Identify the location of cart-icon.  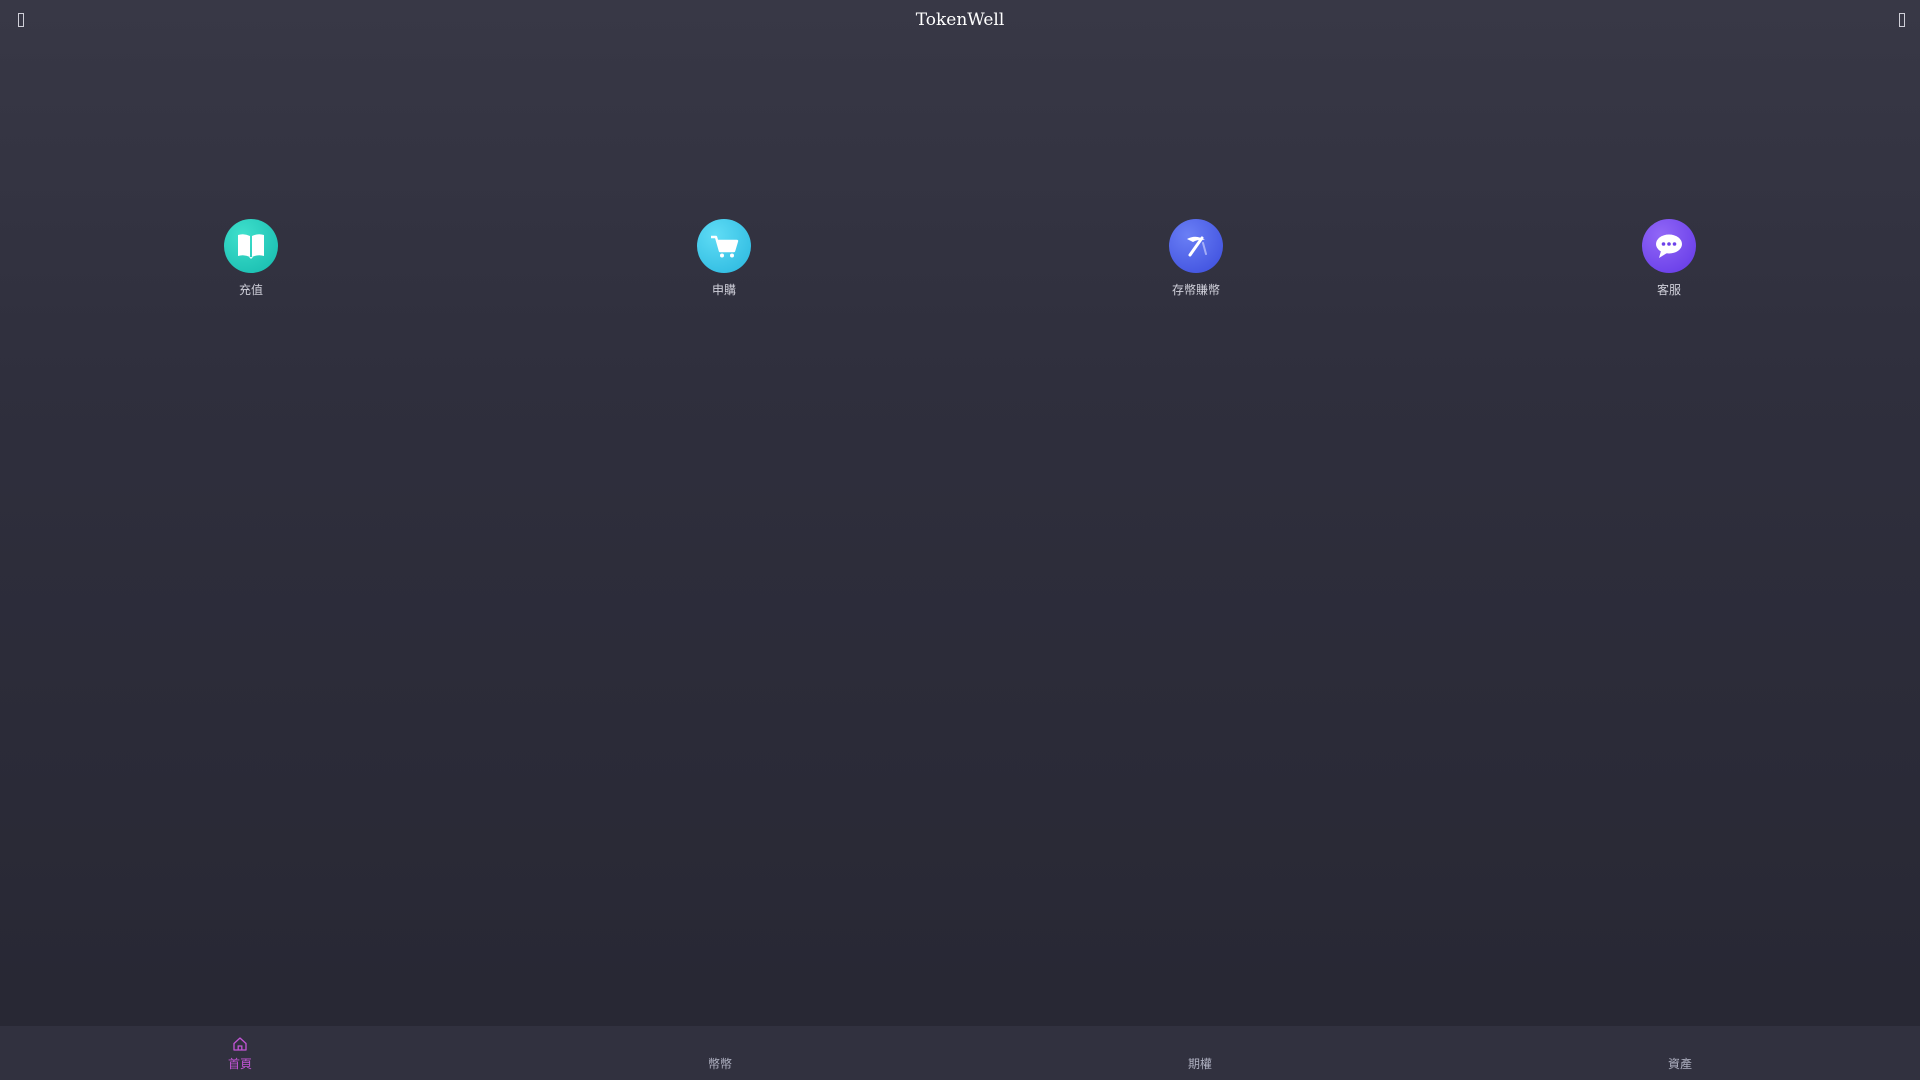
(724, 246).